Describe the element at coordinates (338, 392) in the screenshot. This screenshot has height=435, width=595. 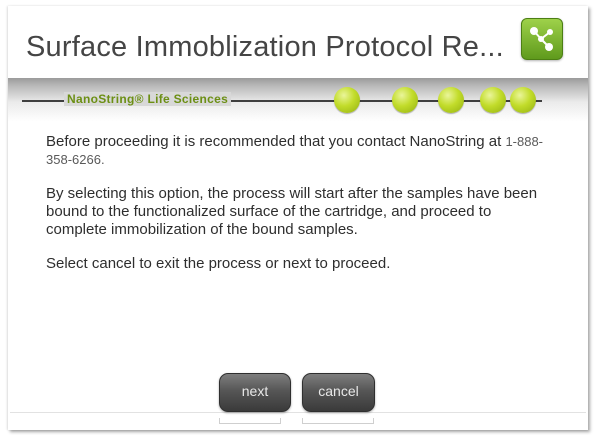
I see `cancel-button: cancel` at that location.